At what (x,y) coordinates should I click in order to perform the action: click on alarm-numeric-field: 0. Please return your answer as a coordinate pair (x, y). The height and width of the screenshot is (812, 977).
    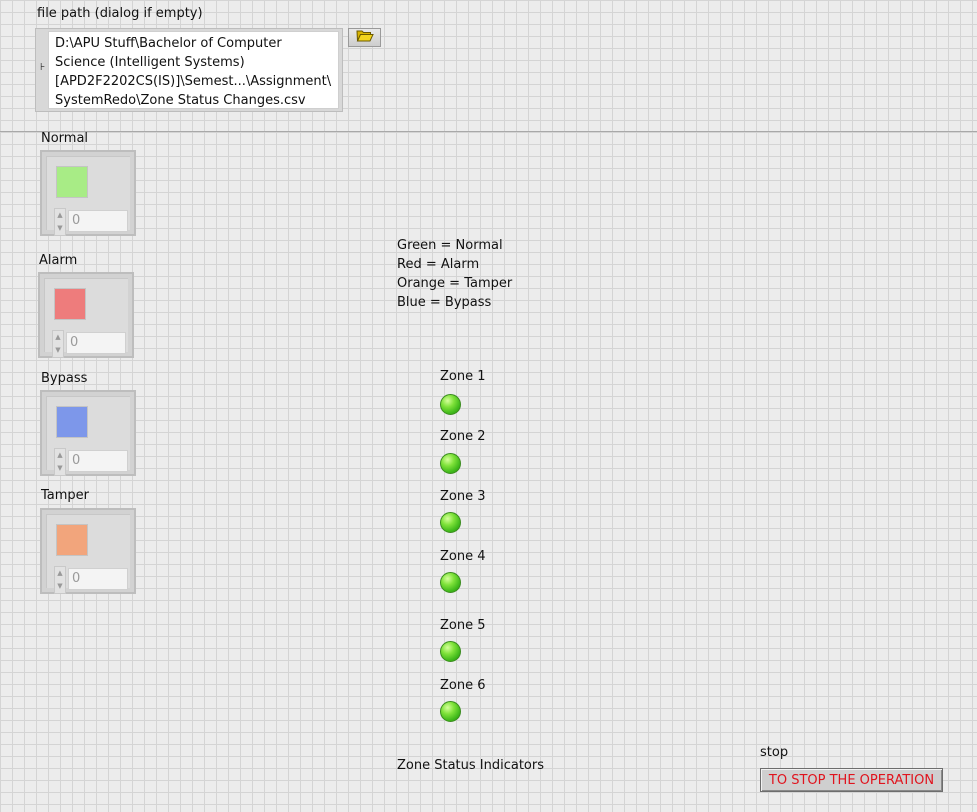
    Looking at the image, I should click on (96, 343).